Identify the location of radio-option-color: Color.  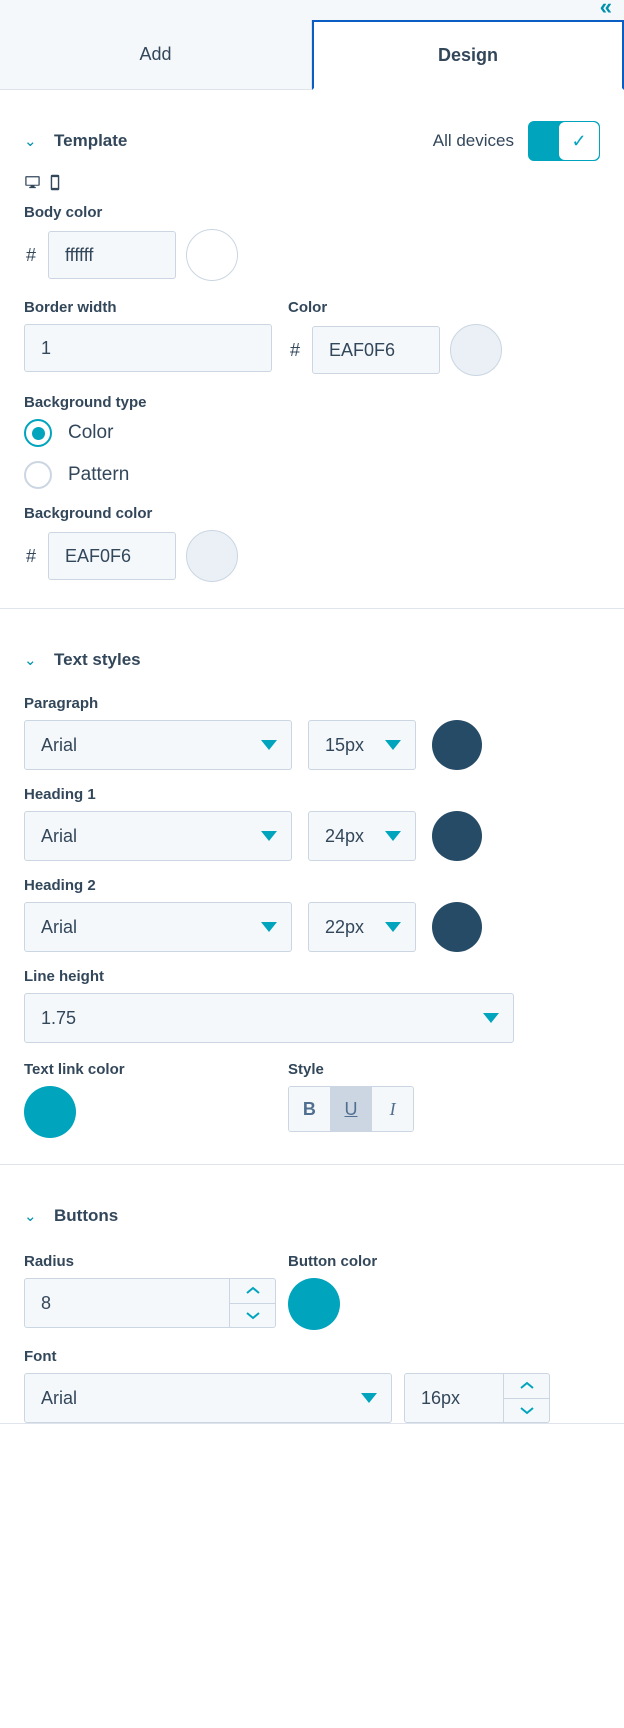
(312, 433).